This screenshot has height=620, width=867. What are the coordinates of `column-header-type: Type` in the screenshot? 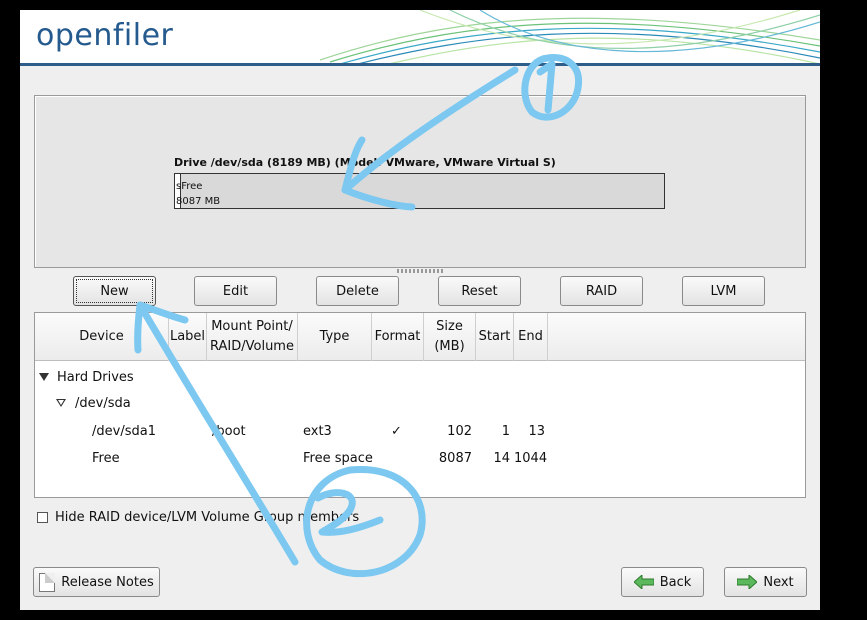 It's located at (335, 337).